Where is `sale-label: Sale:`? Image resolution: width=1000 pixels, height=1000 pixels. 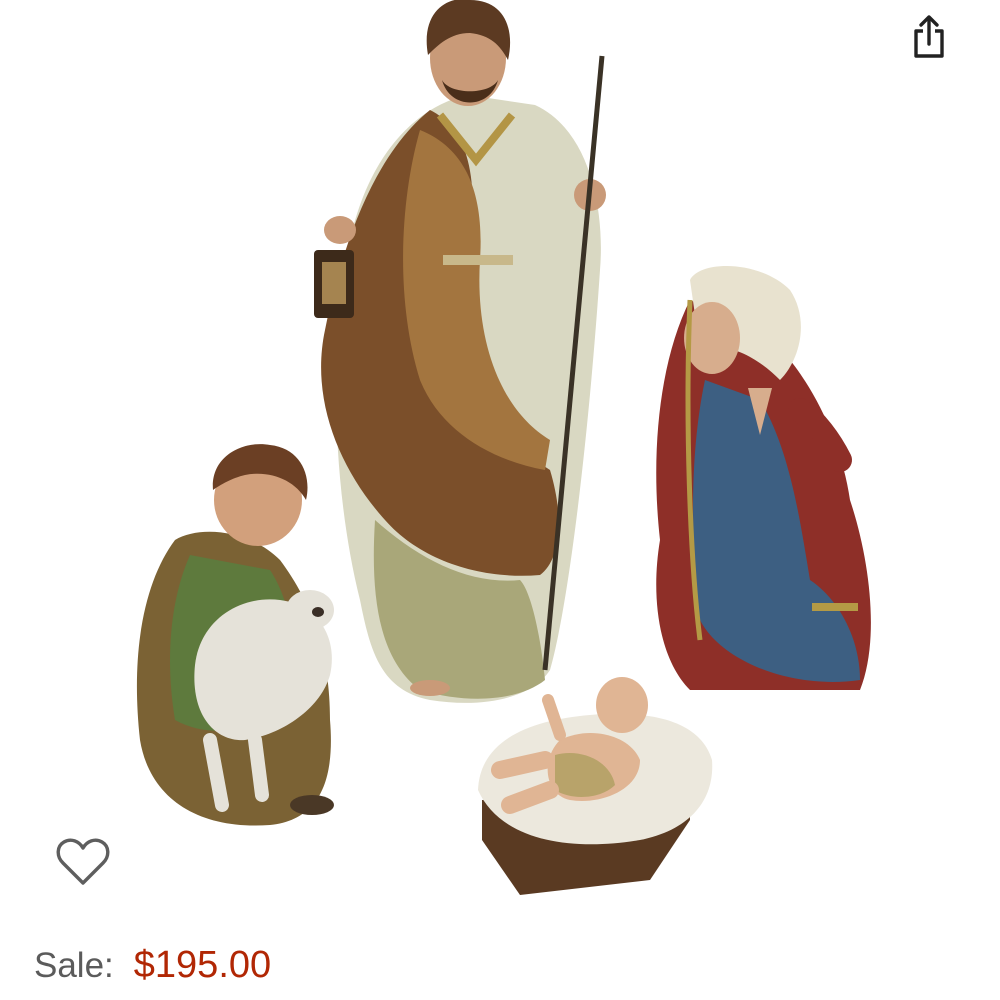
sale-label: Sale: is located at coordinates (74, 965).